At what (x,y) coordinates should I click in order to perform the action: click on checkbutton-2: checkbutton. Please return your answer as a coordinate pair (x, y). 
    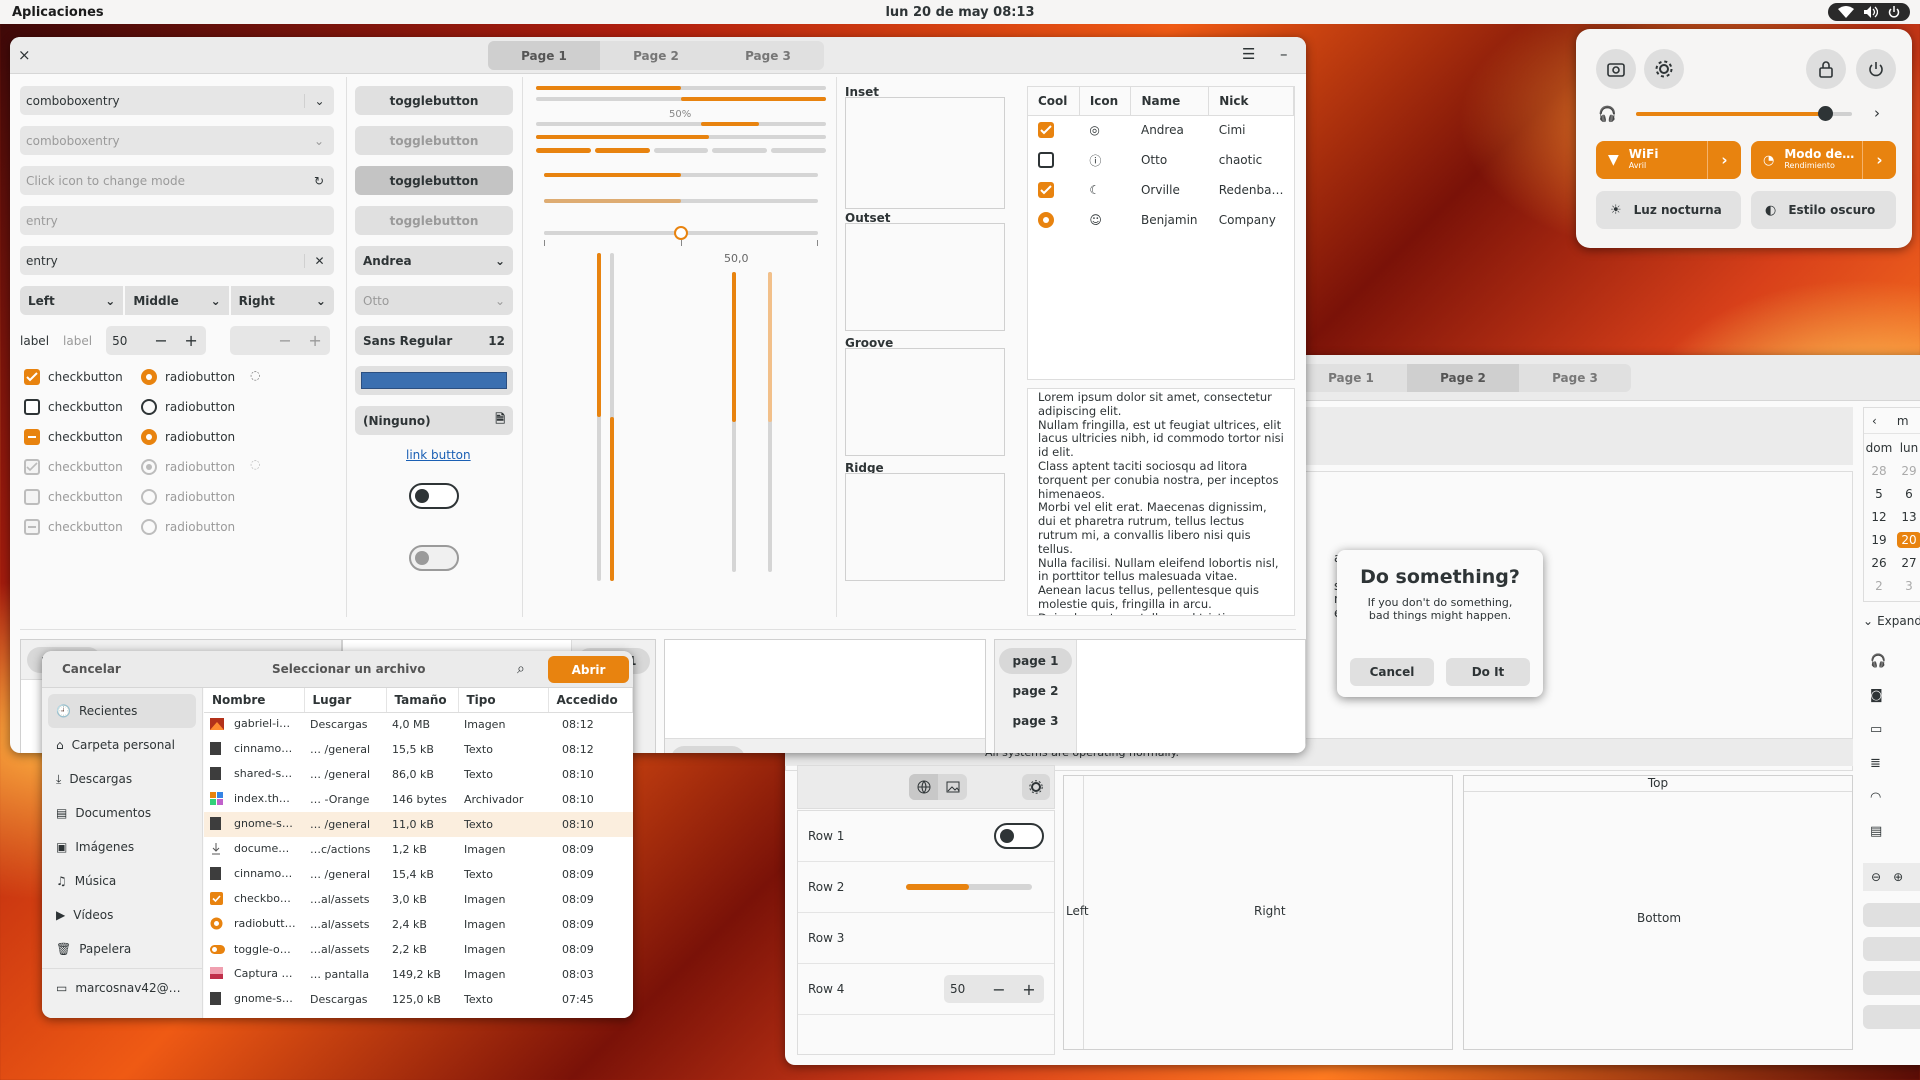
    Looking at the image, I should click on (89, 407).